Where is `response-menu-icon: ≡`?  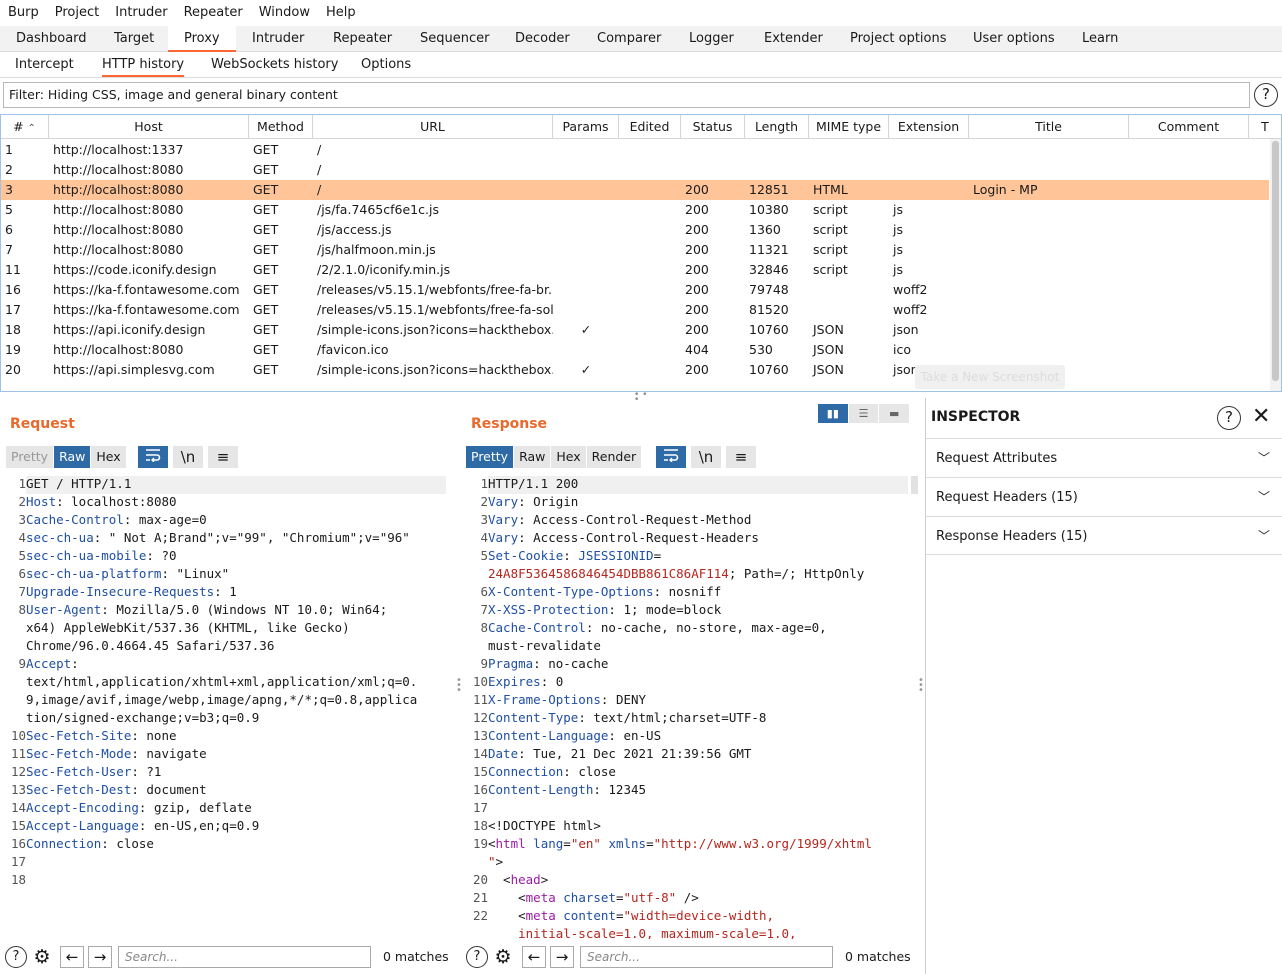 response-menu-icon: ≡ is located at coordinates (741, 457).